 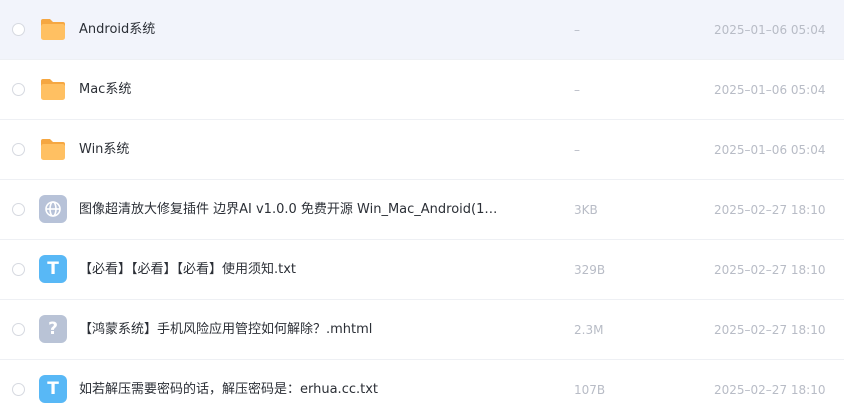 What do you see at coordinates (590, 270) in the screenshot?
I see `file-size: 329B` at bounding box center [590, 270].